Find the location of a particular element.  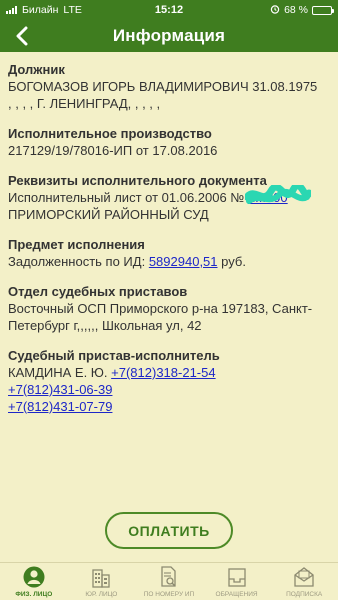

tab-label: ФИЗ. ЛИЦО is located at coordinates (34, 594).